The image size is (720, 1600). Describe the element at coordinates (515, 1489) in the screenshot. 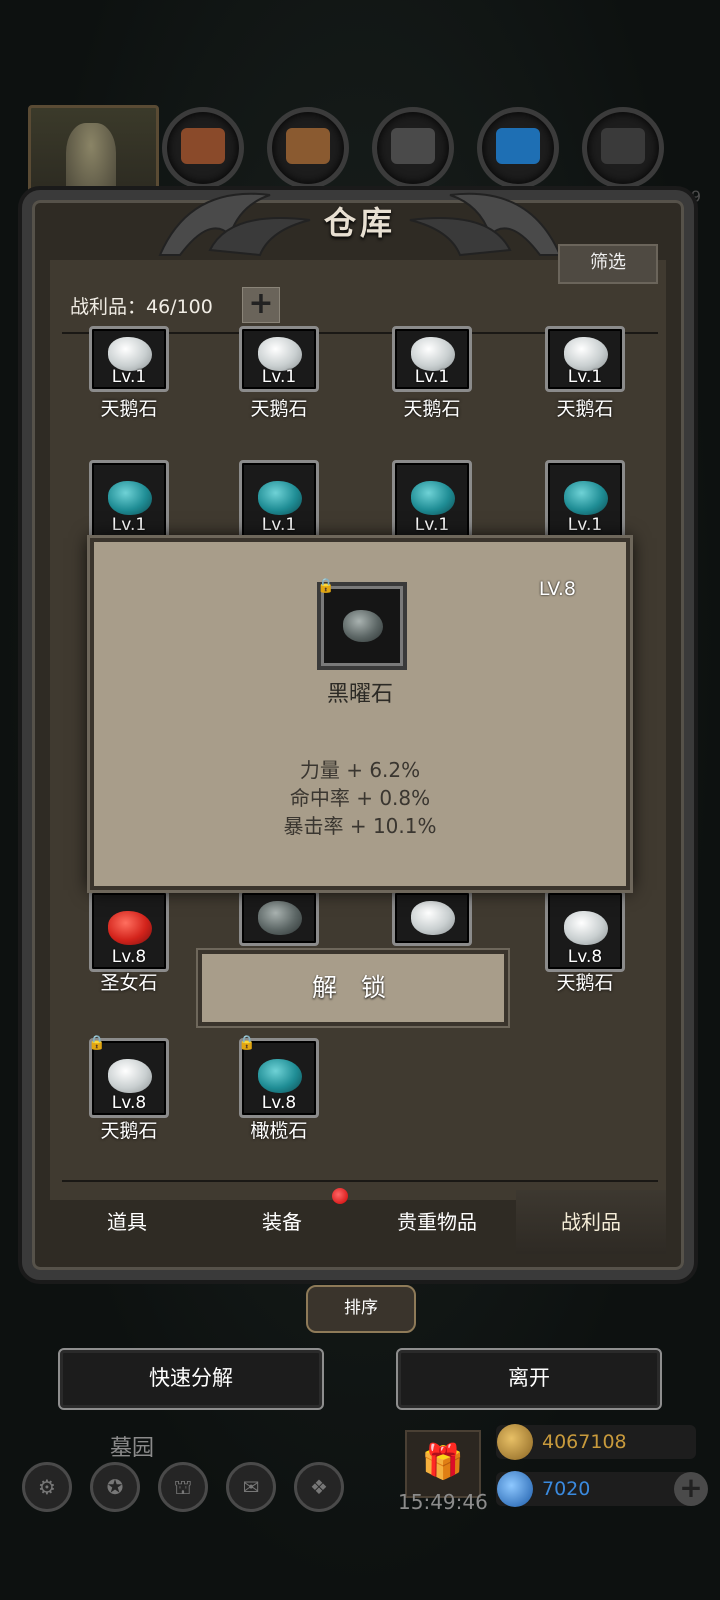

I see `gem-icon` at that location.